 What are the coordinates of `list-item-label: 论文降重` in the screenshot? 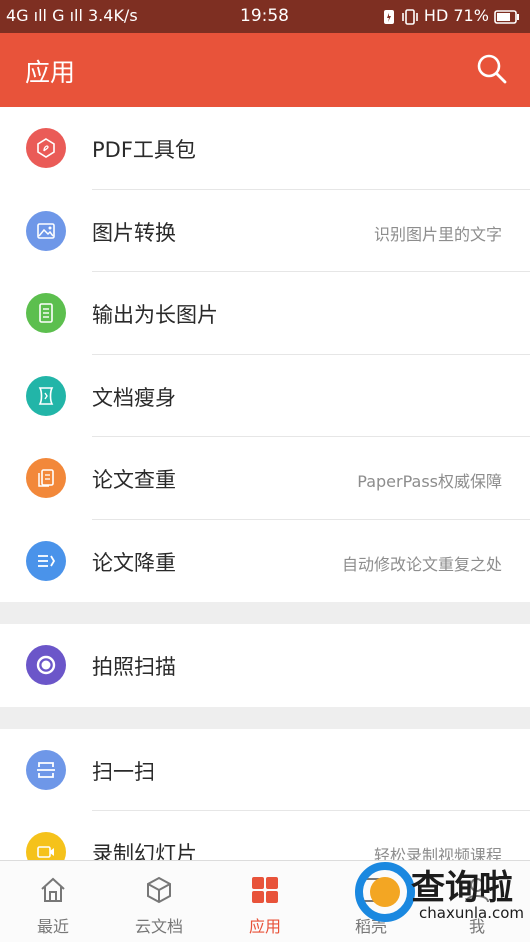 It's located at (134, 562).